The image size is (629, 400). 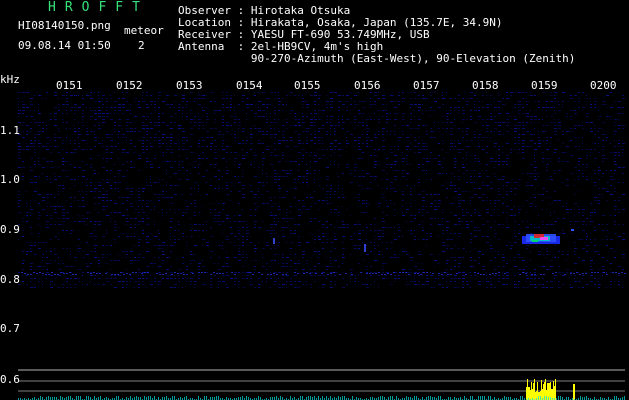 What do you see at coordinates (367, 85) in the screenshot?
I see `time-tick: 0156` at bounding box center [367, 85].